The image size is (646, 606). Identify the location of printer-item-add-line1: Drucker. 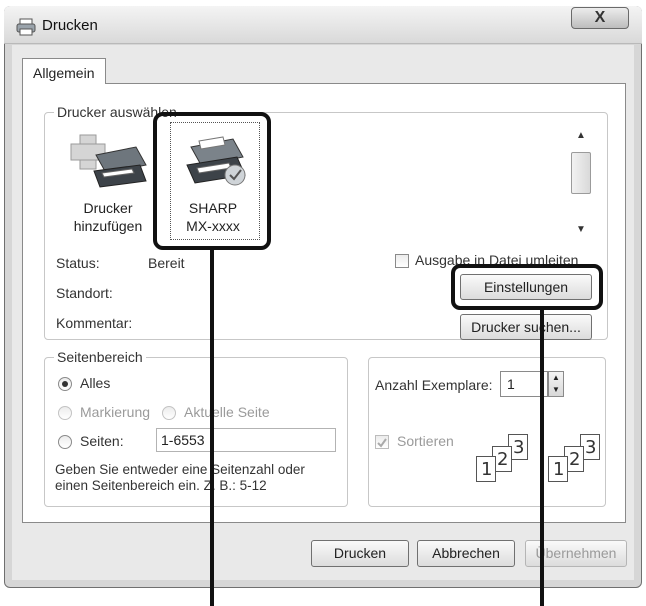
(108, 208).